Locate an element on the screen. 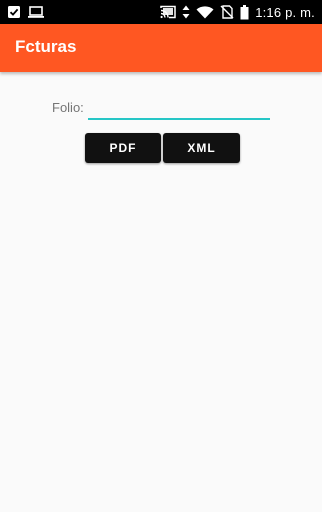 This screenshot has width=322, height=512. xml-button: XML is located at coordinates (201, 148).